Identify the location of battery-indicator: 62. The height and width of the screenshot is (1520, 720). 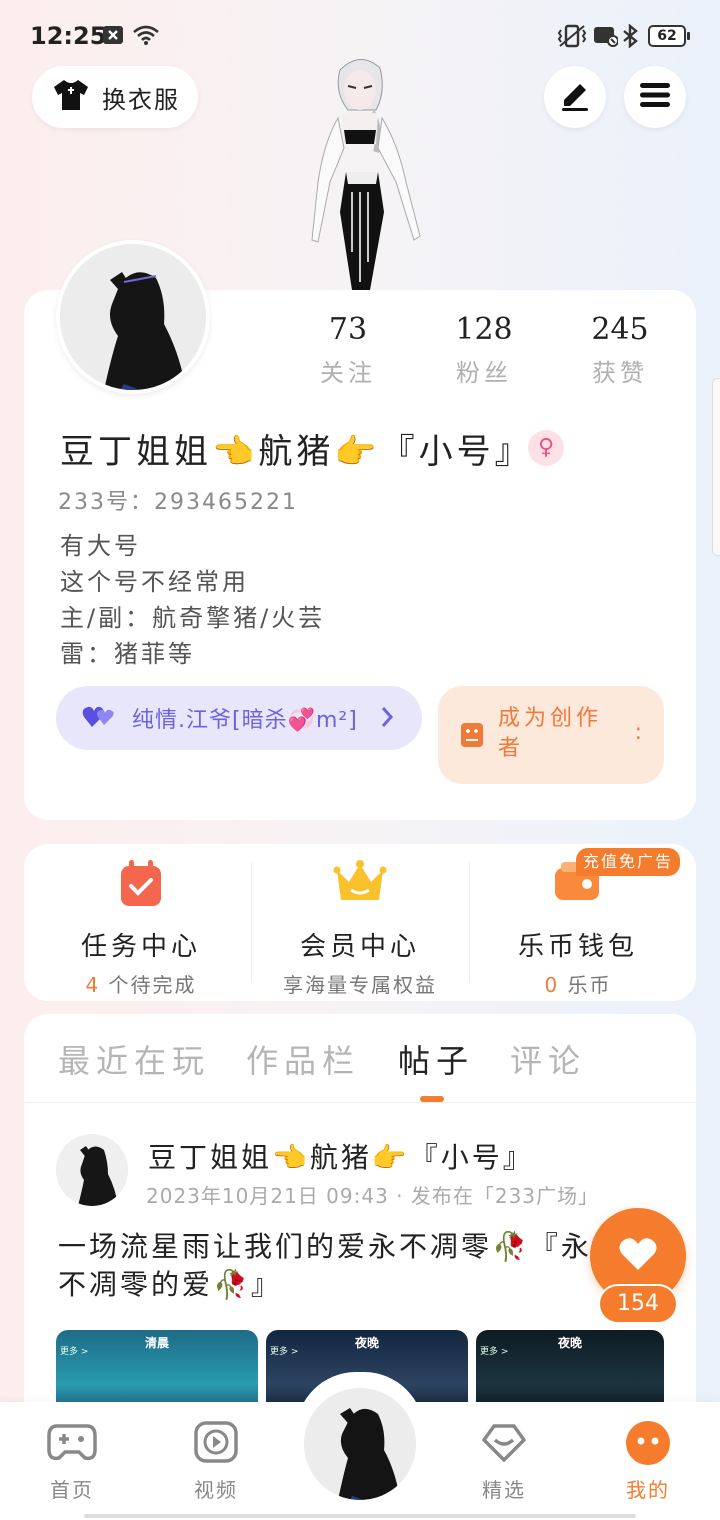
(669, 36).